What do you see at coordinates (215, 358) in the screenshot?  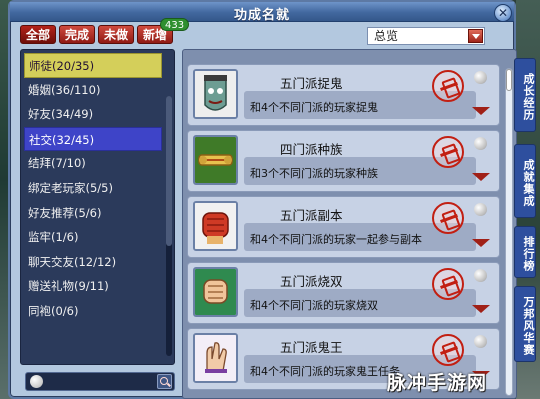 I see `hand-icon` at bounding box center [215, 358].